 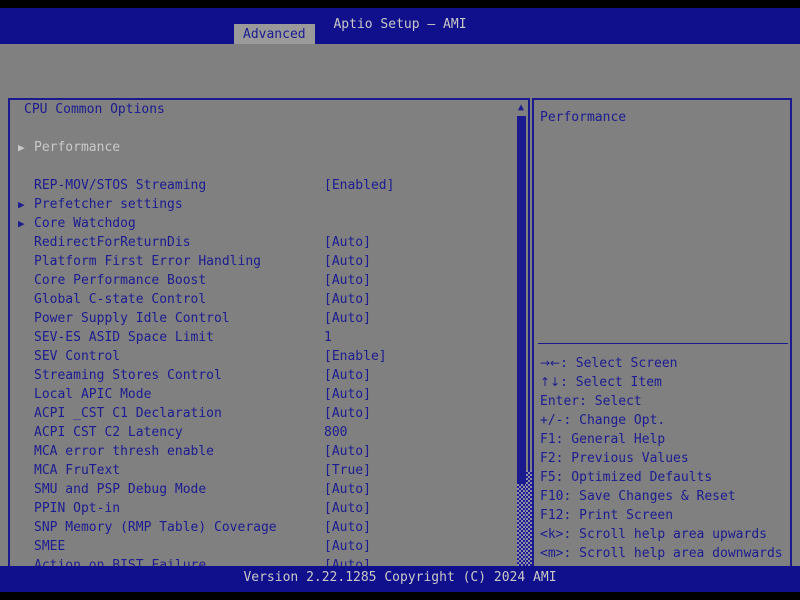 I want to click on menu-row: Local APIC Mode [Auto], so click(x=260, y=394).